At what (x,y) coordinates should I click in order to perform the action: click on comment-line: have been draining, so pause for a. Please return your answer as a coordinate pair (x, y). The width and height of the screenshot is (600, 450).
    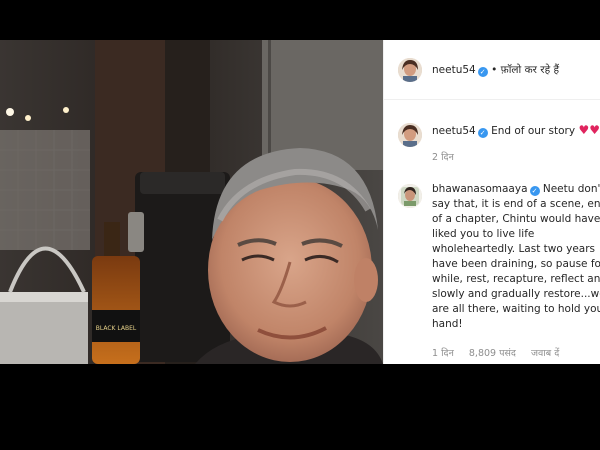
    Looking at the image, I should click on (516, 264).